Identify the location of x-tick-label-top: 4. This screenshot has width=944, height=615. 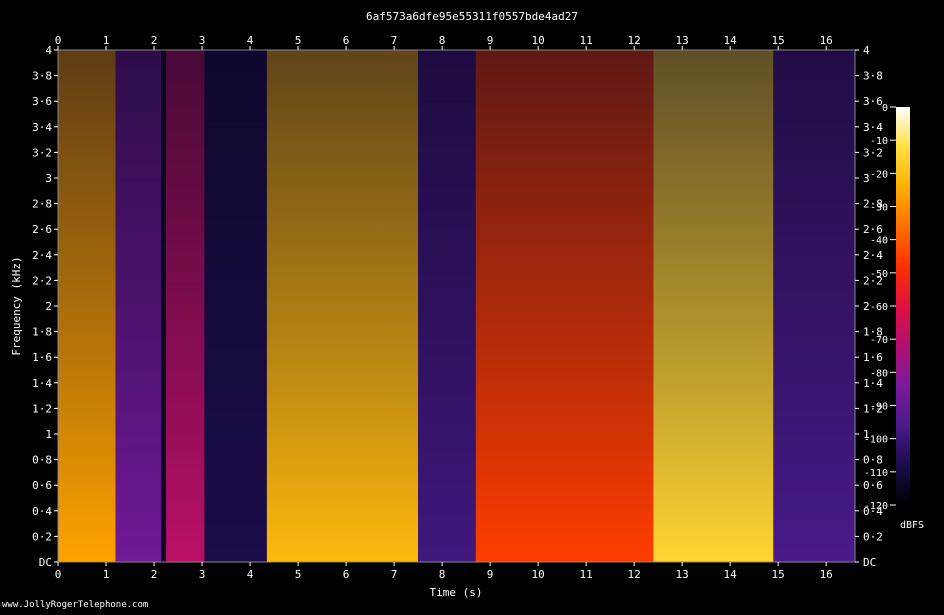
(250, 40).